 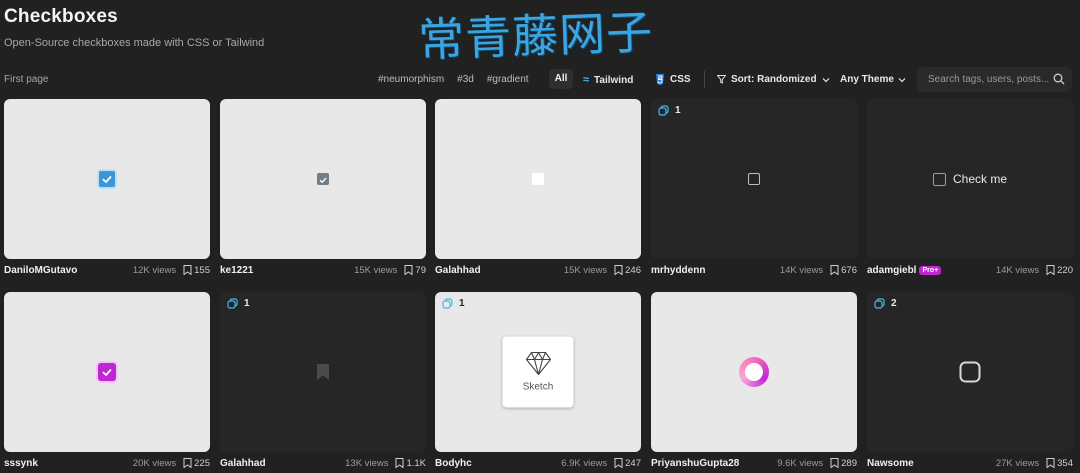 What do you see at coordinates (196, 270) in the screenshot?
I see `card-bookmarks: 155` at bounding box center [196, 270].